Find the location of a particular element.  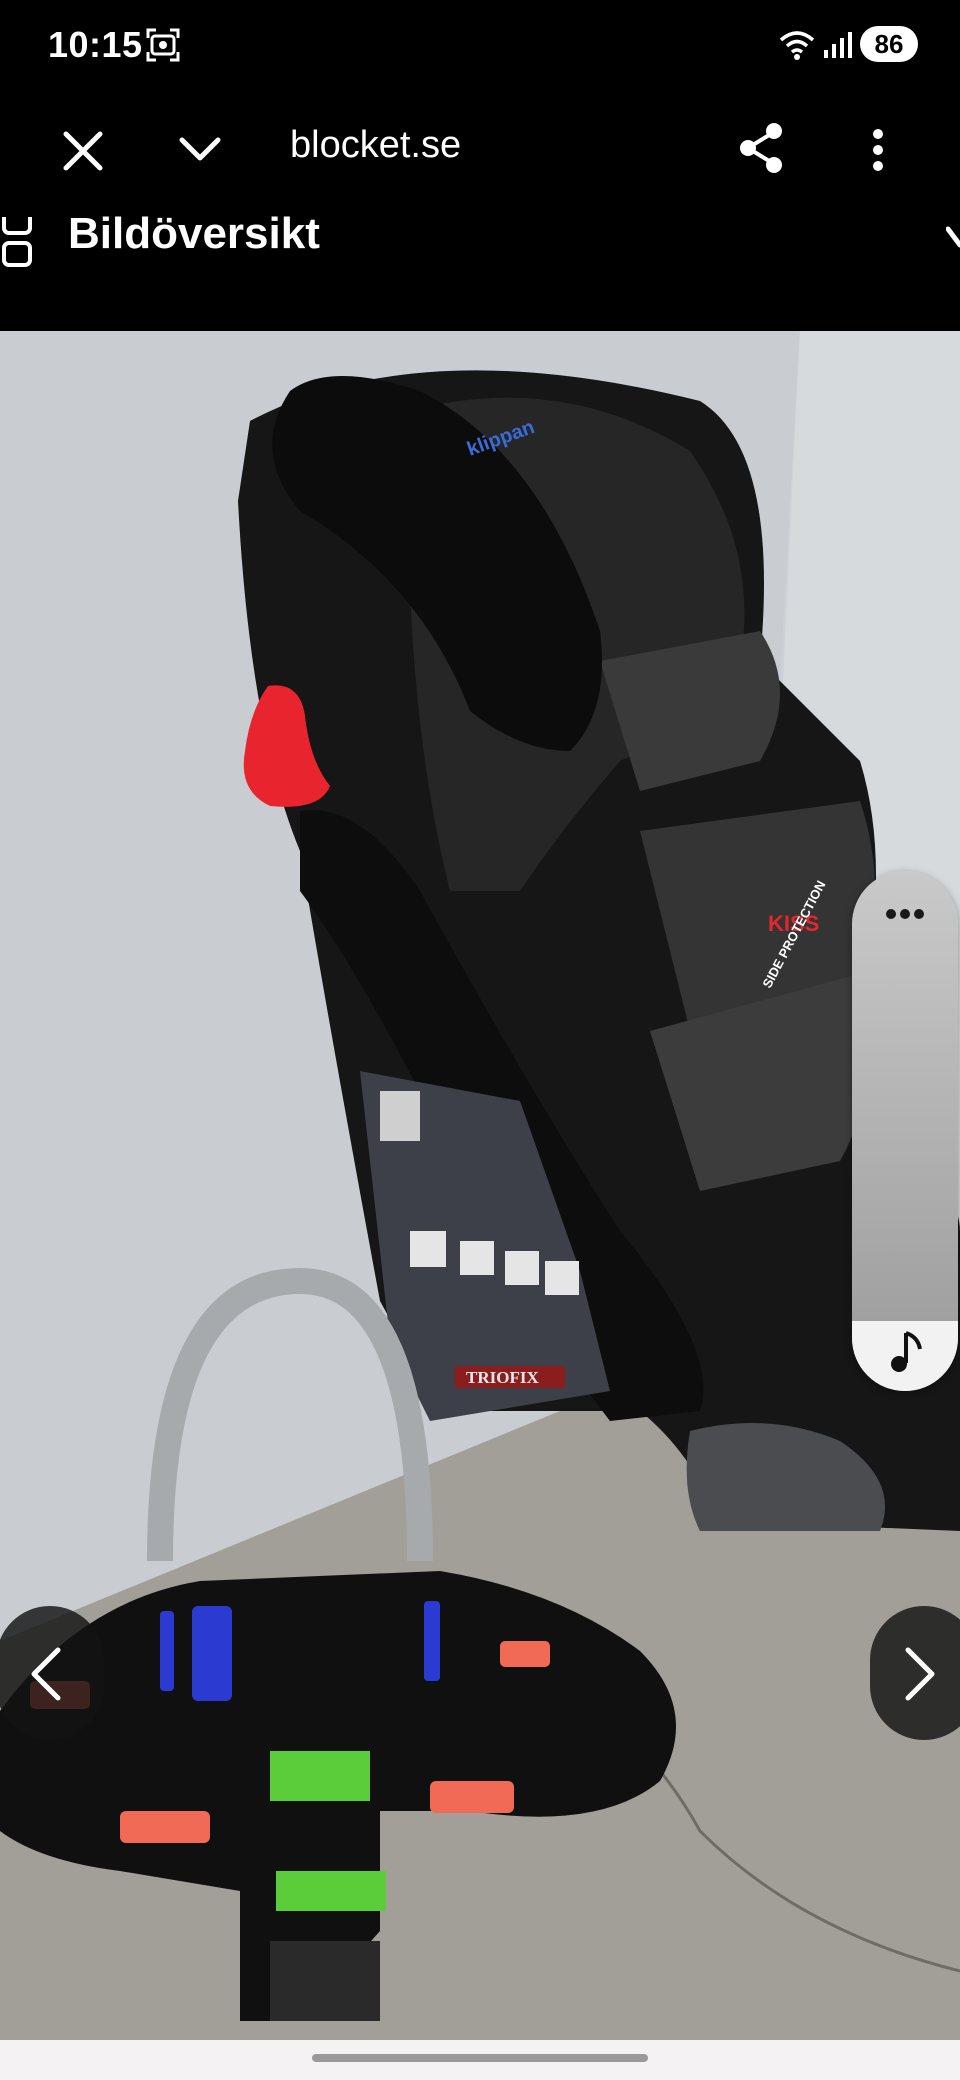

more-vert-icon is located at coordinates (878, 150).